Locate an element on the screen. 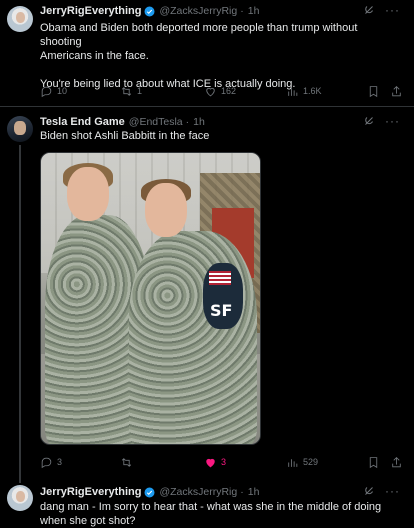 Image resolution: width=414 pixels, height=528 pixels. repost-button: 1 is located at coordinates (131, 91).